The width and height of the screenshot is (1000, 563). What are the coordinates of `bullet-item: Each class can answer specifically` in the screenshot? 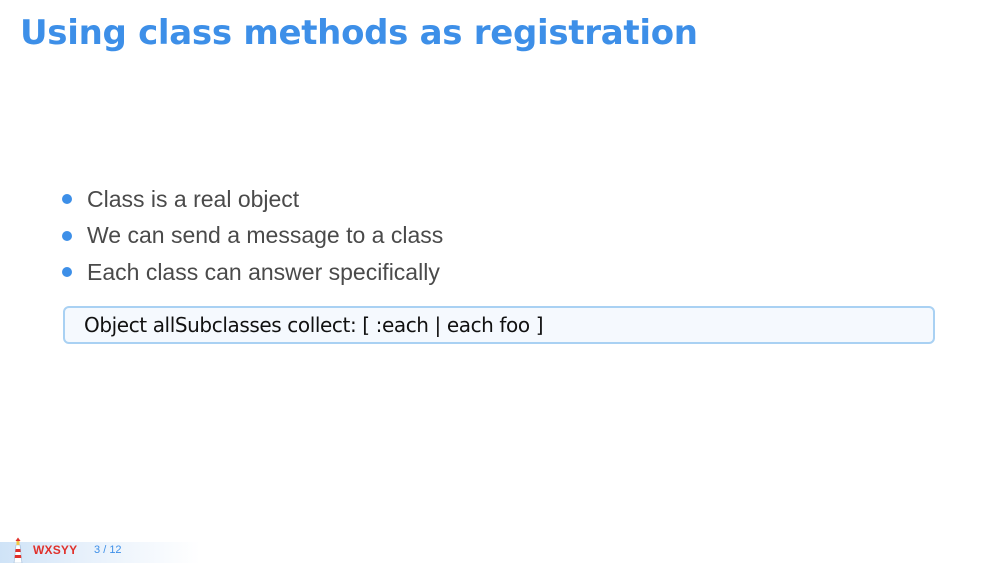 It's located at (252, 272).